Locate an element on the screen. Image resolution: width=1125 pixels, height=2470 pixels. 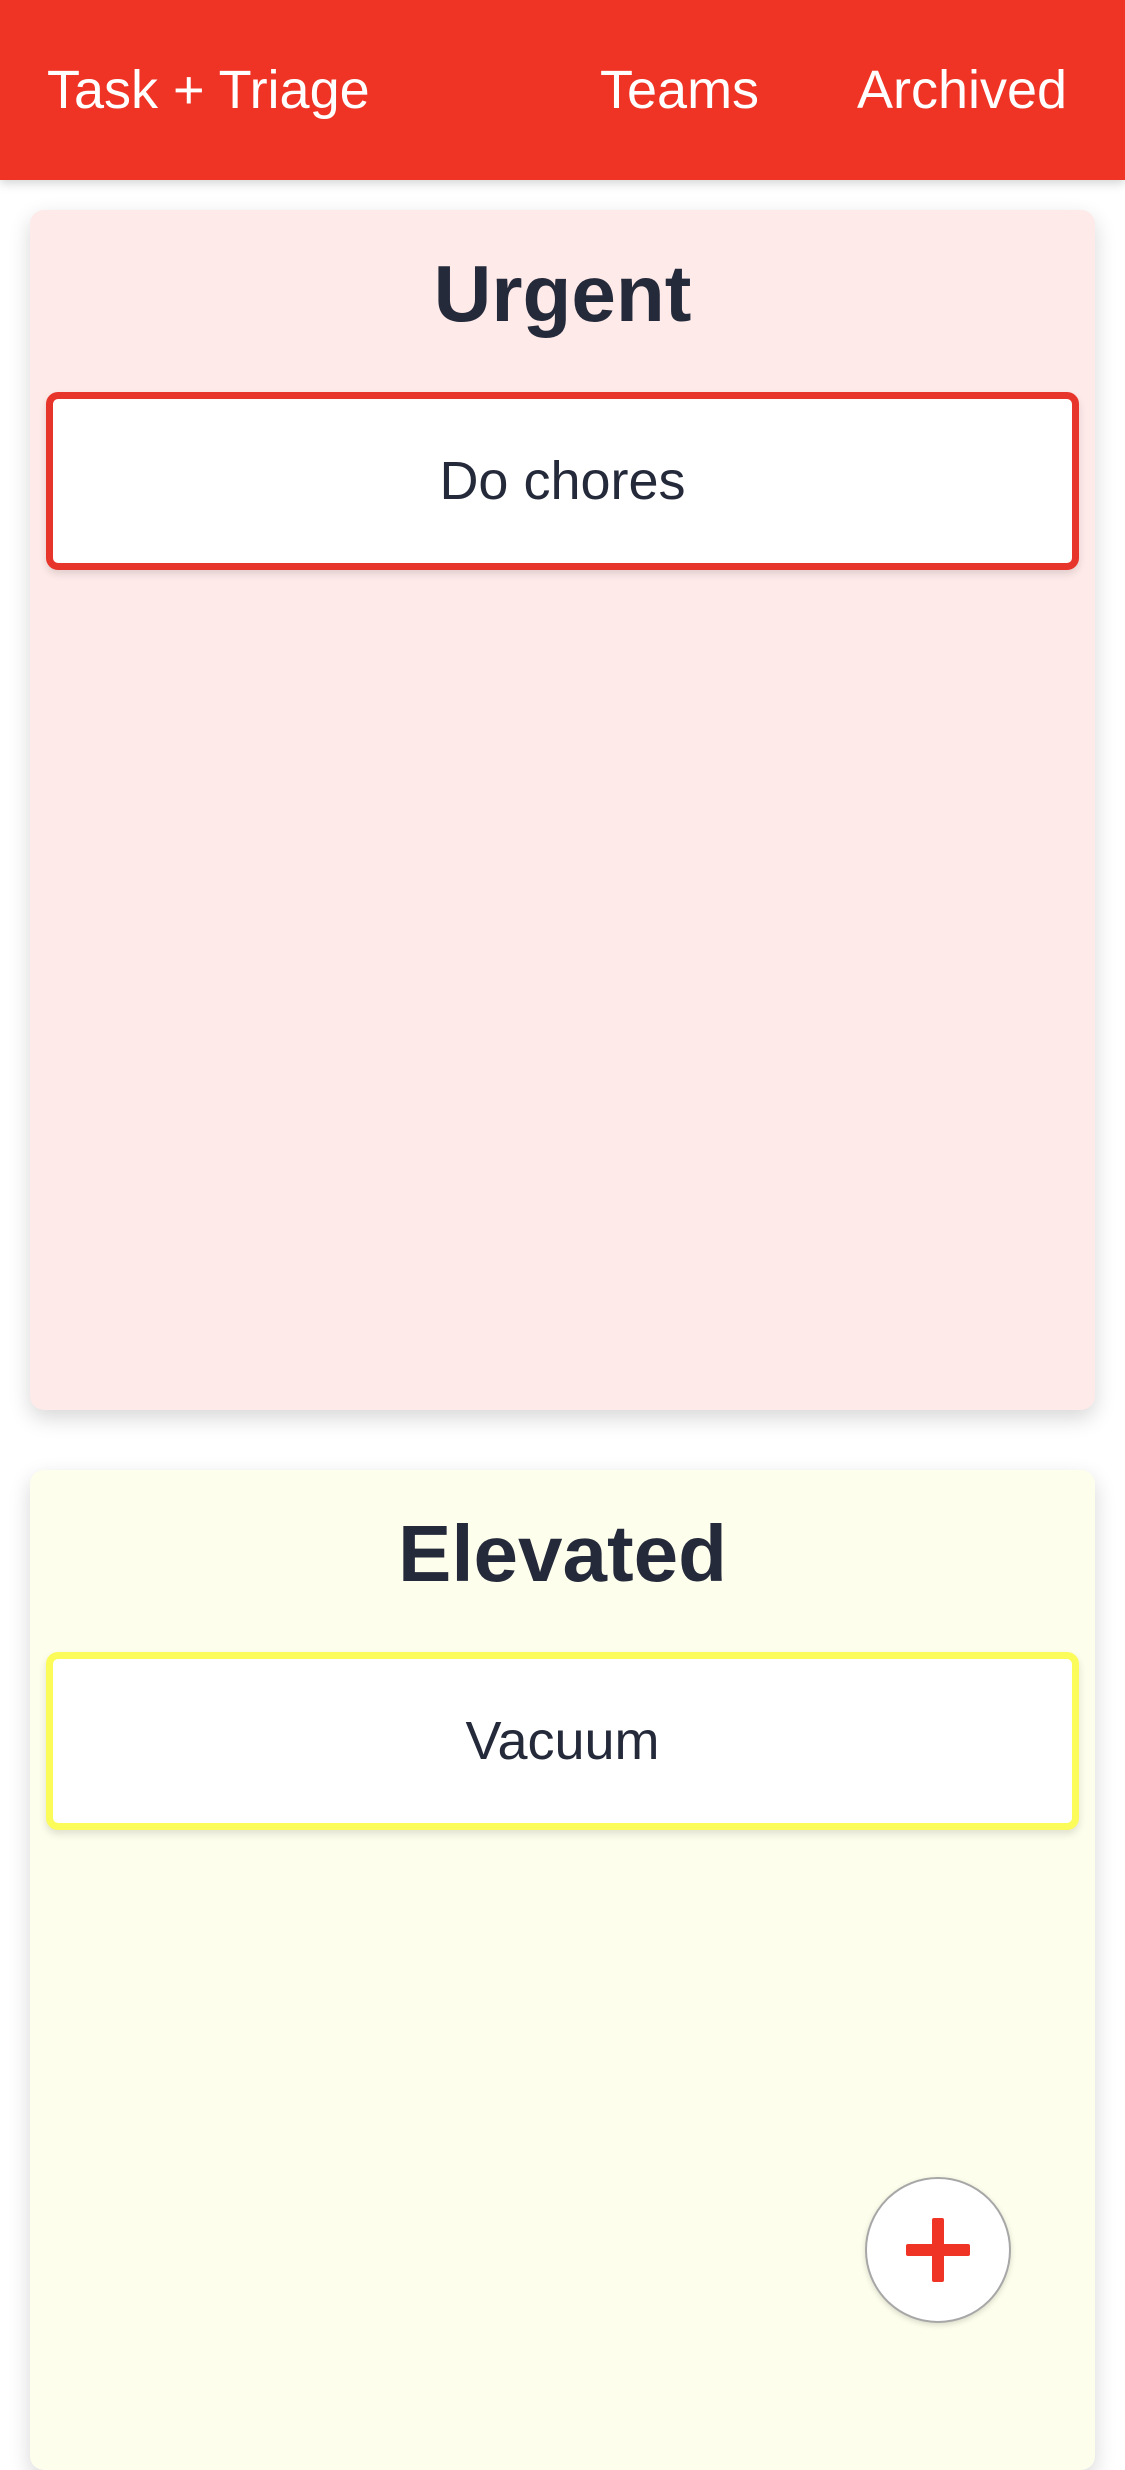
archived-link: Archived is located at coordinates (962, 90).